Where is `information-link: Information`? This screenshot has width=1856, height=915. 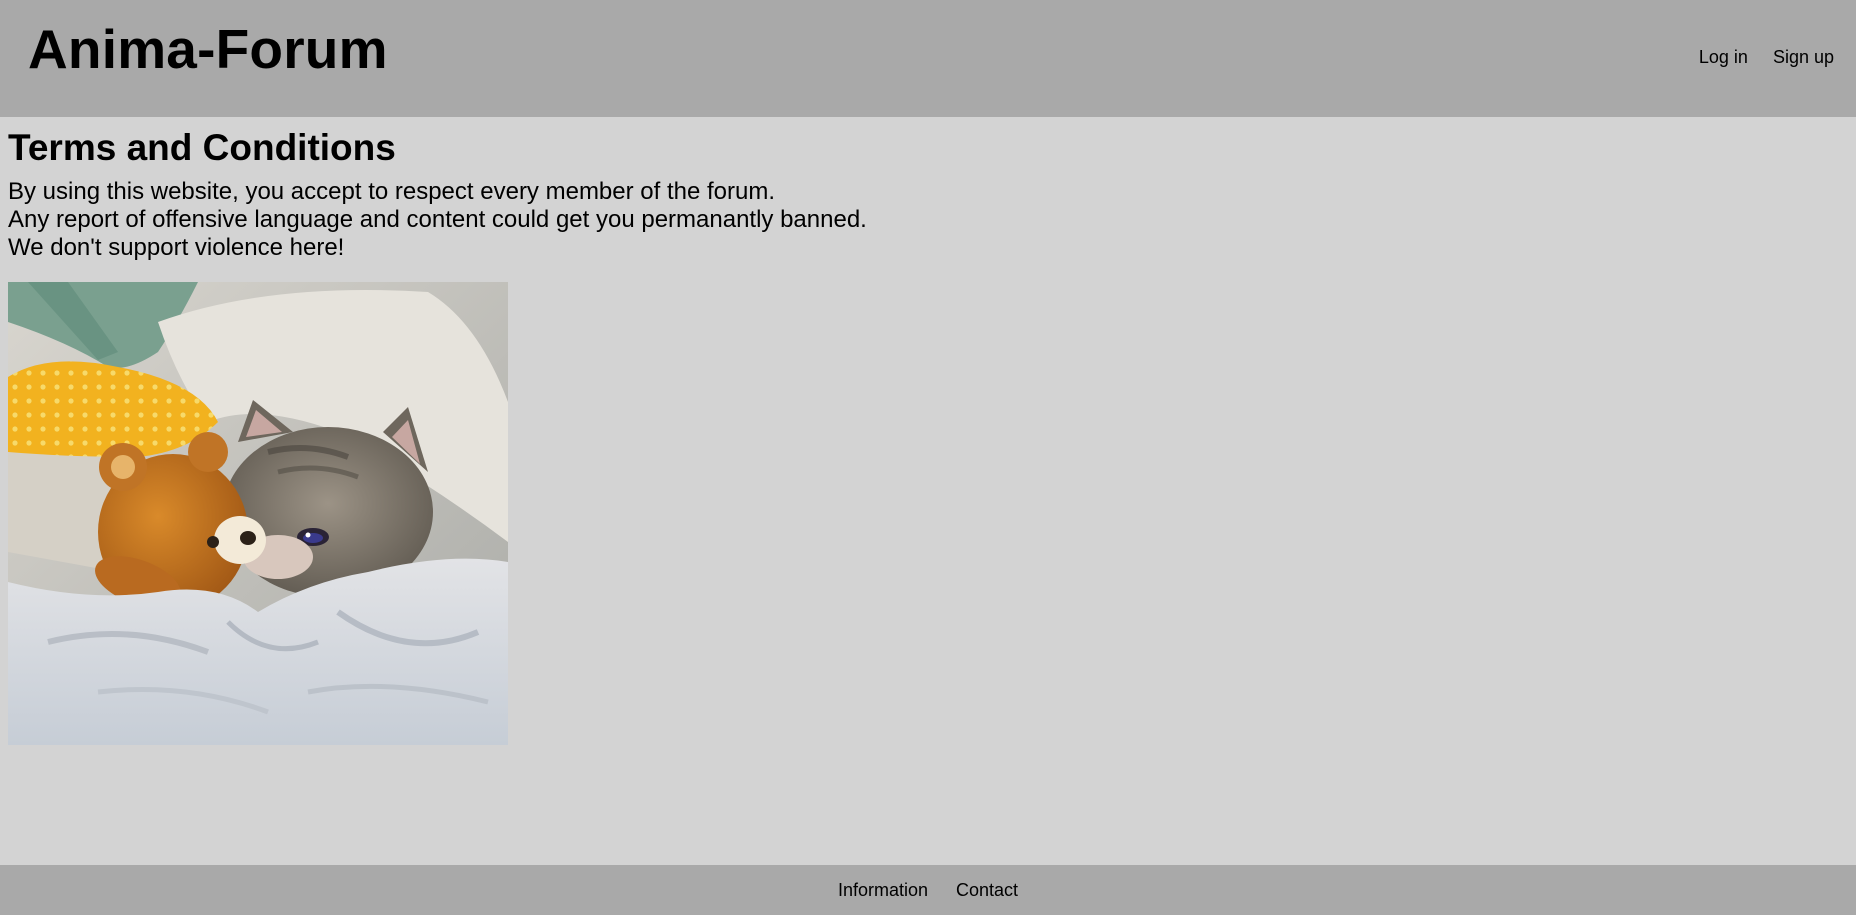 information-link: Information is located at coordinates (883, 890).